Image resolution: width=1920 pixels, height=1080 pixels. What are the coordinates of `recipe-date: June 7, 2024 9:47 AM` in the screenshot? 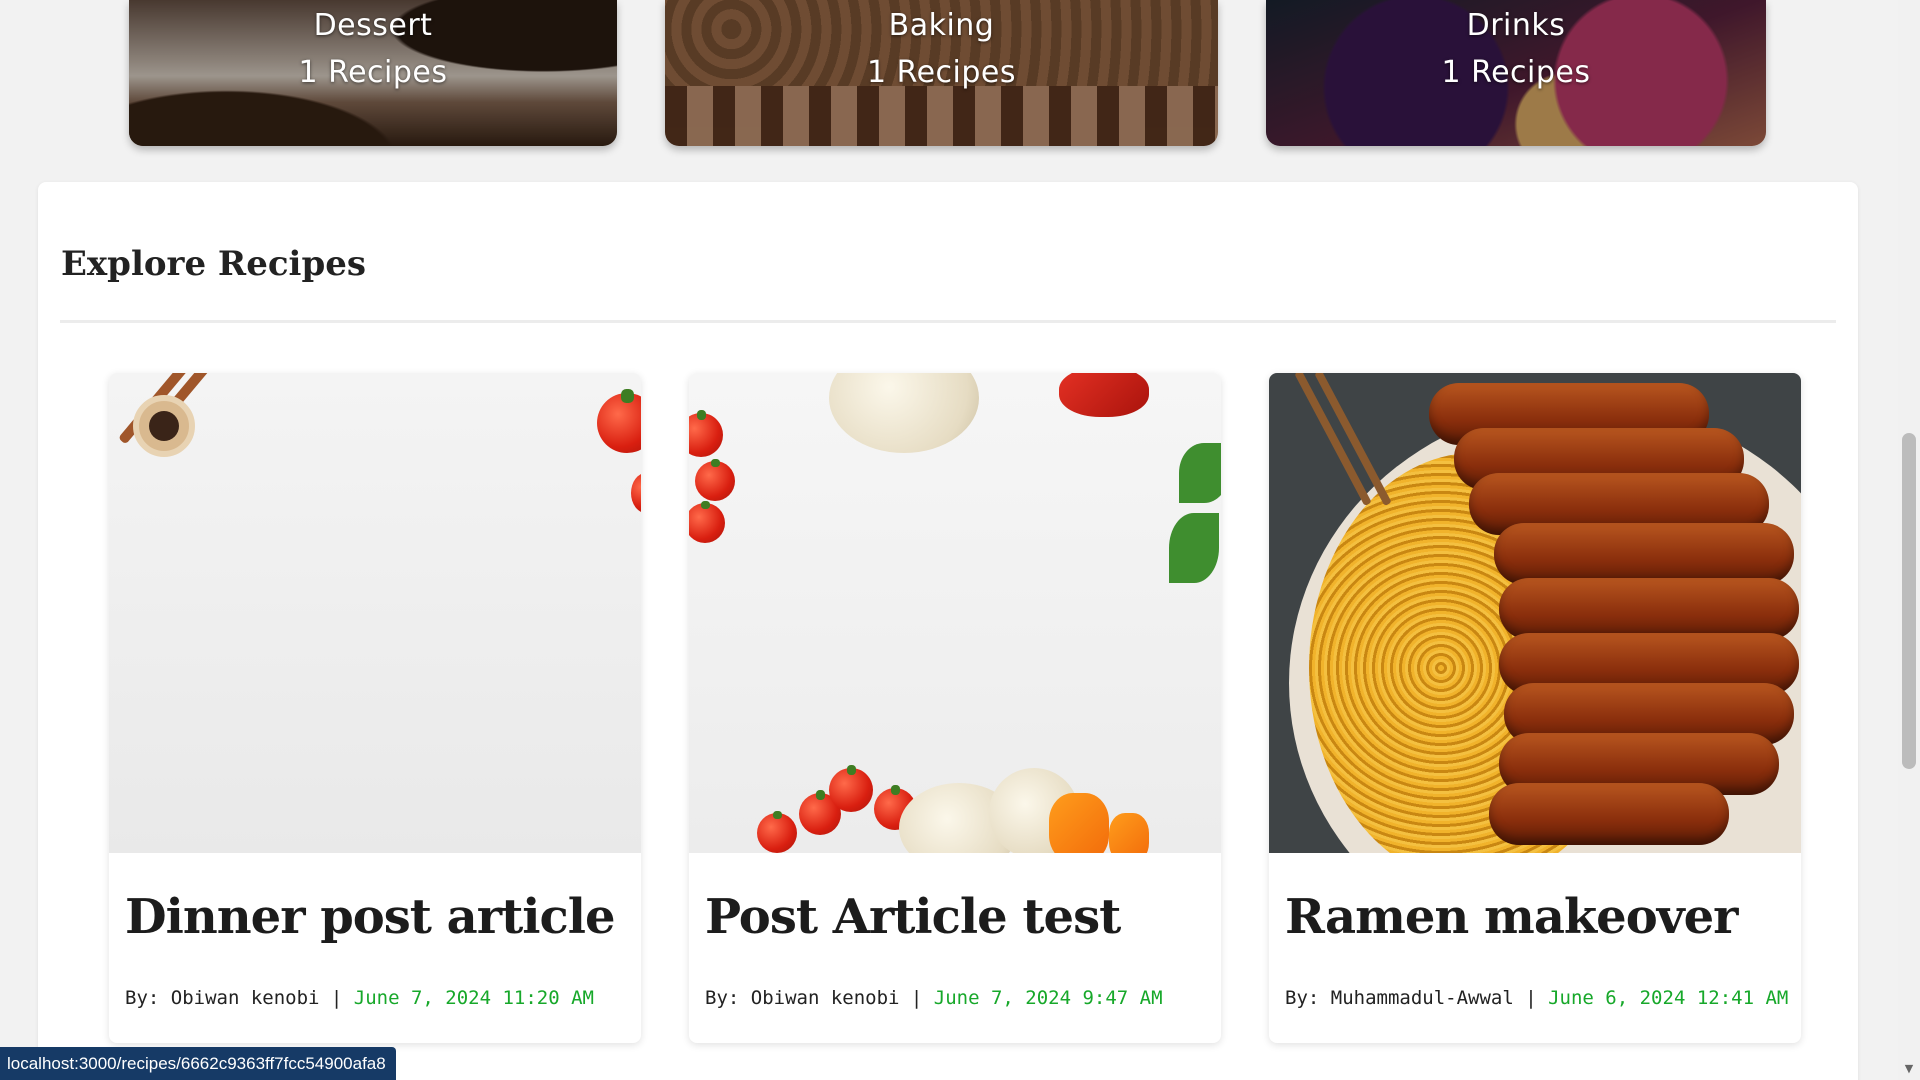 It's located at (1048, 998).